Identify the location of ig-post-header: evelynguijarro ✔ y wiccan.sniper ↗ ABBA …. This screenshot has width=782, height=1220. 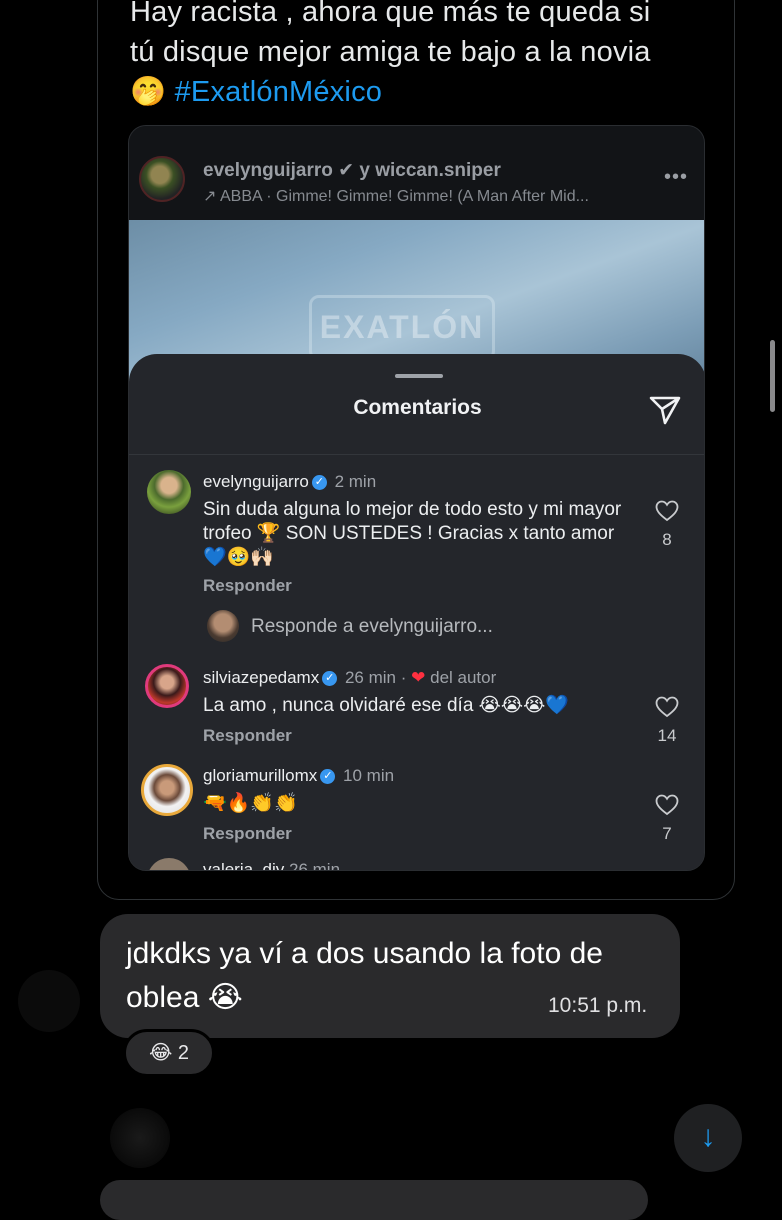
(416, 173).